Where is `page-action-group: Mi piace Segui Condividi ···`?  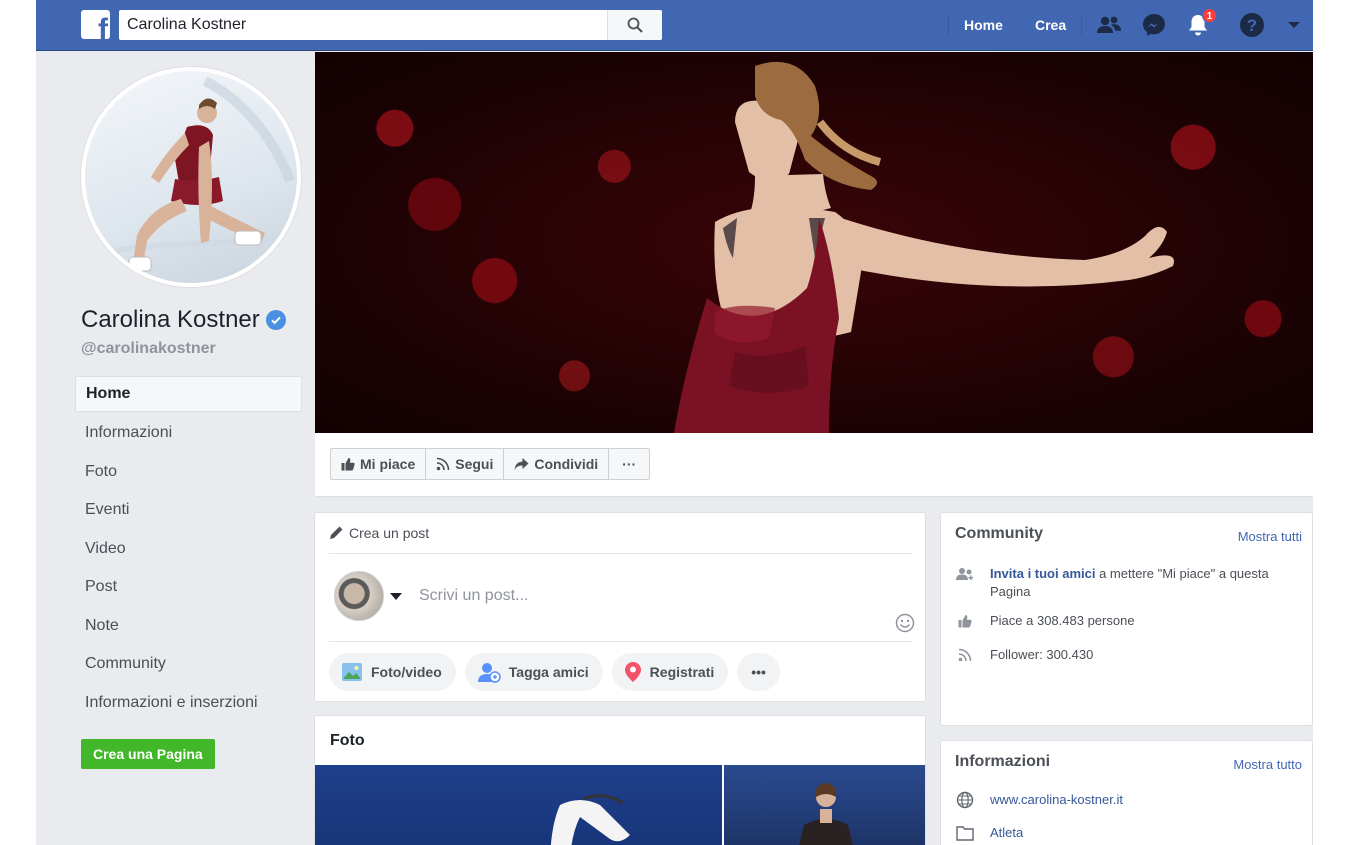 page-action-group: Mi piace Segui Condividi ··· is located at coordinates (490, 464).